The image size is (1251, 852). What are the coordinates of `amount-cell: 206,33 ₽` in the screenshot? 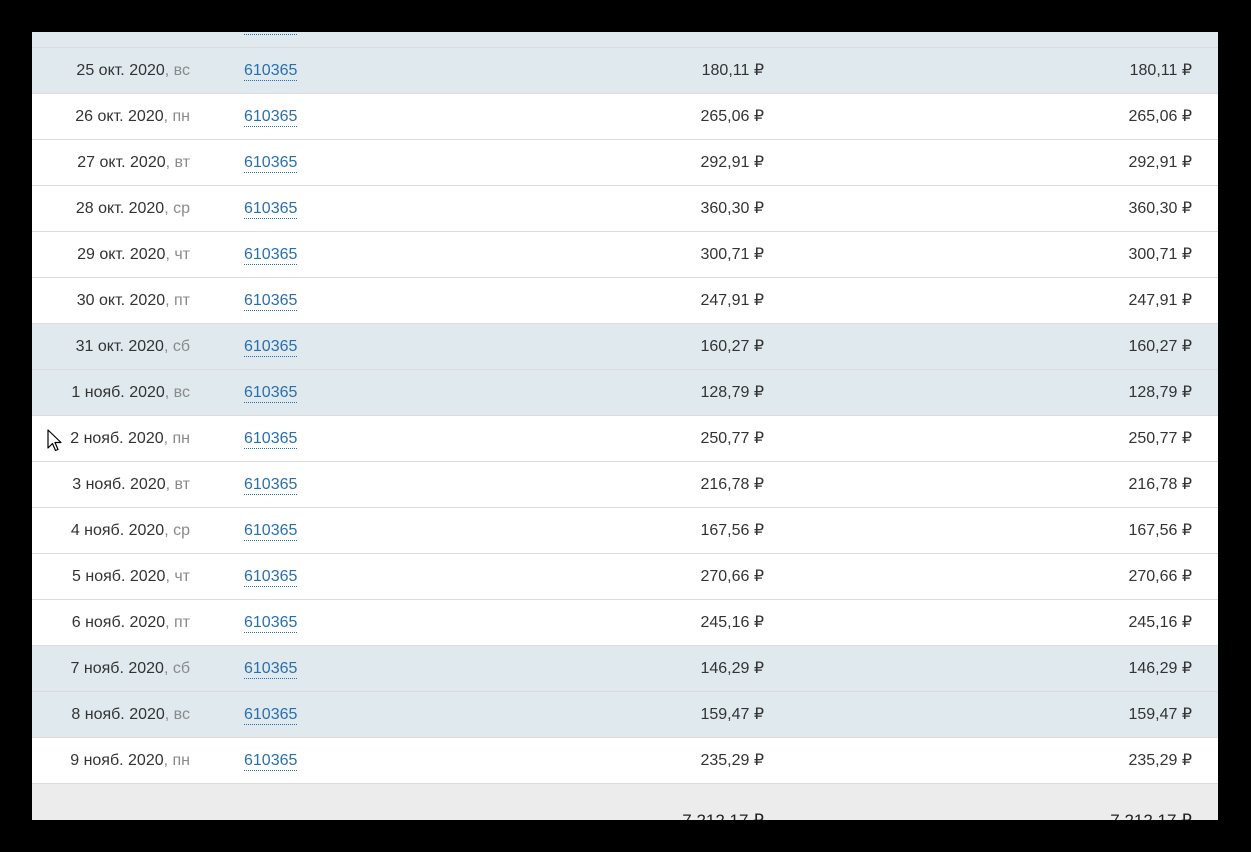 It's located at (648, 39).